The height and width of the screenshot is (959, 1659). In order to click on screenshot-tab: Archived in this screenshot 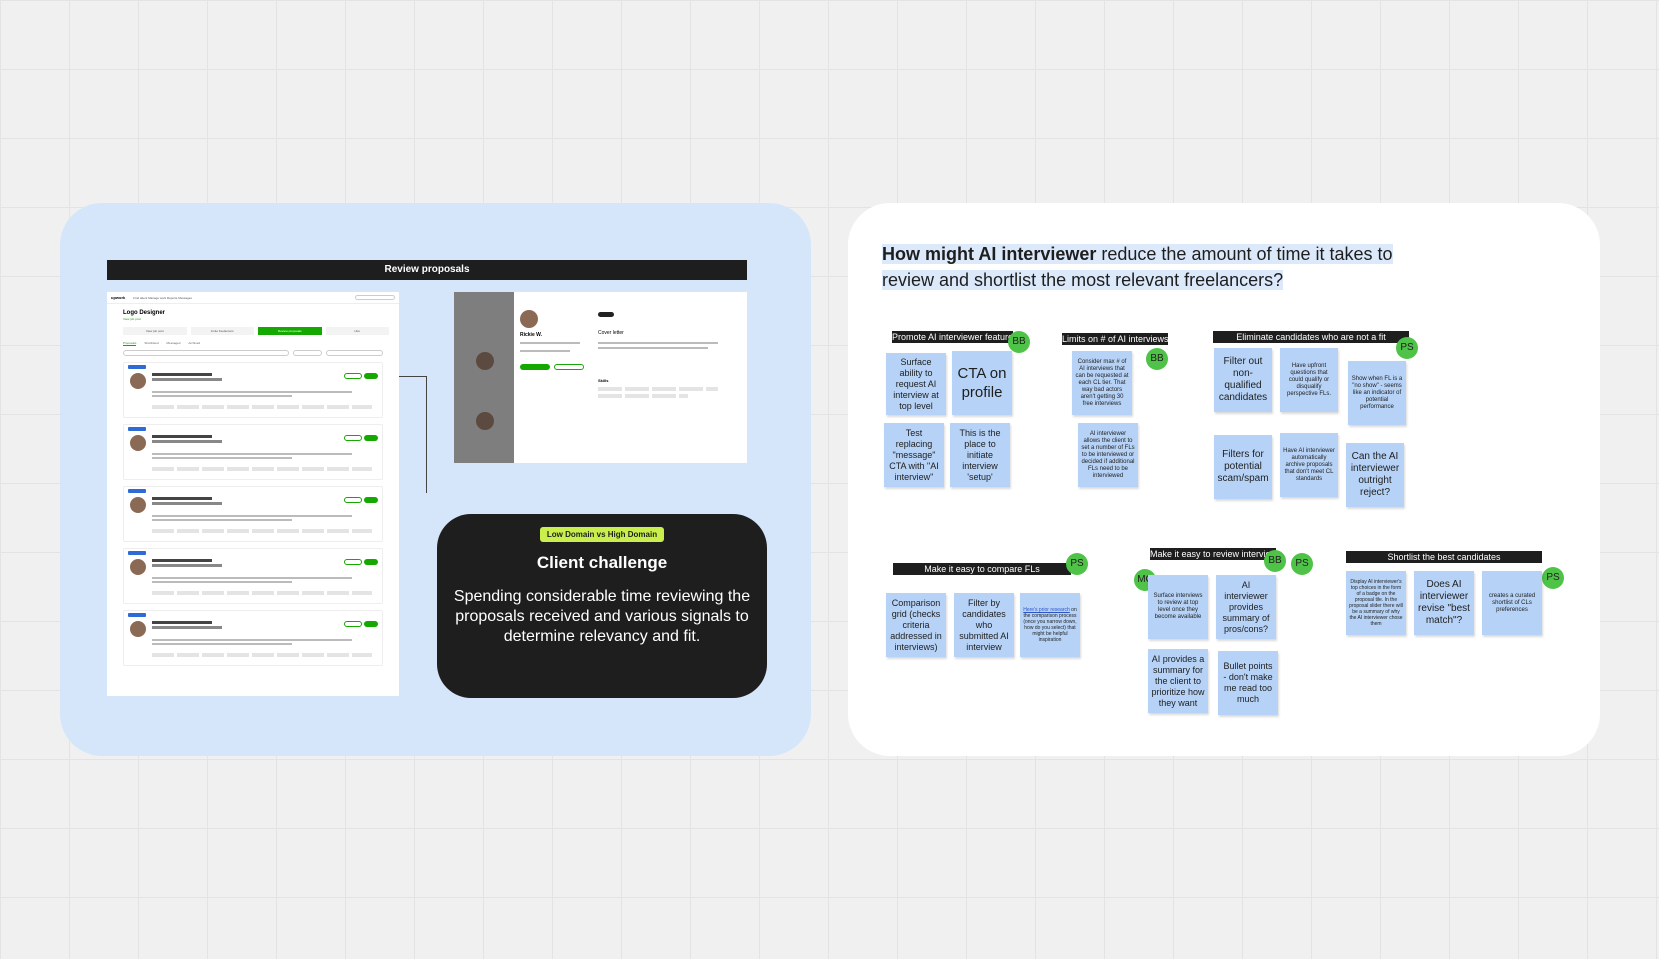, I will do `click(194, 343)`.